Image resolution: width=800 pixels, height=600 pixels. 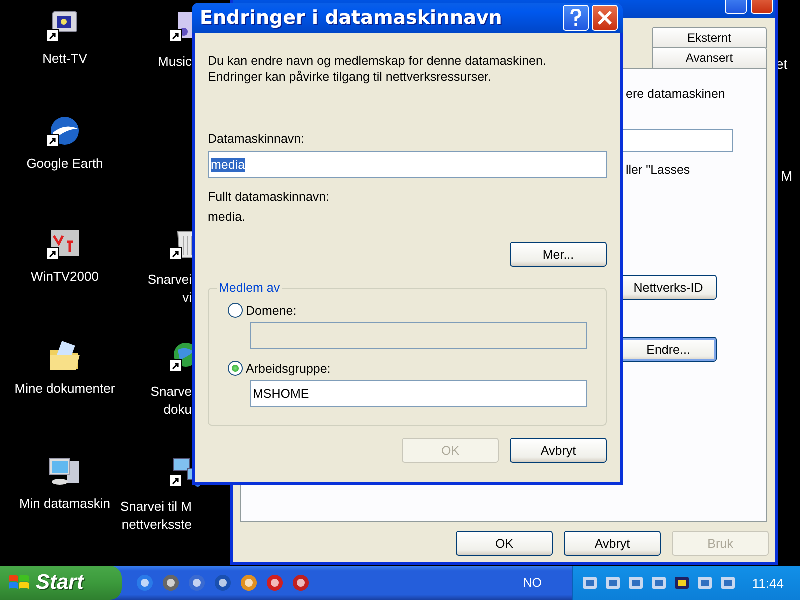 What do you see at coordinates (418, 393) in the screenshot?
I see `input-field: MSHOME` at bounding box center [418, 393].